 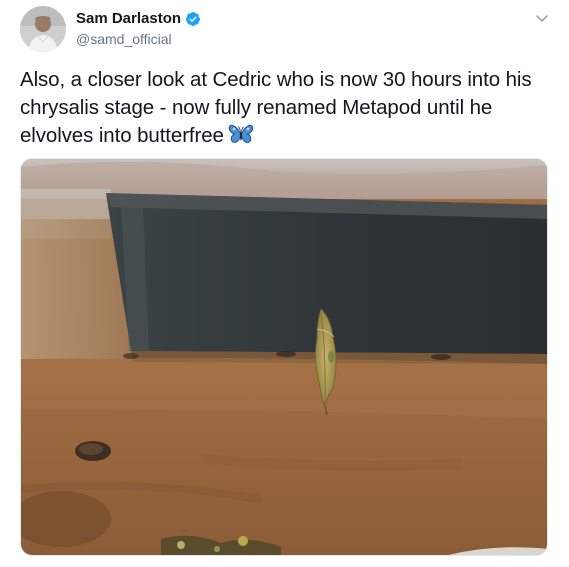 I want to click on butterfly-icon, so click(x=241, y=133).